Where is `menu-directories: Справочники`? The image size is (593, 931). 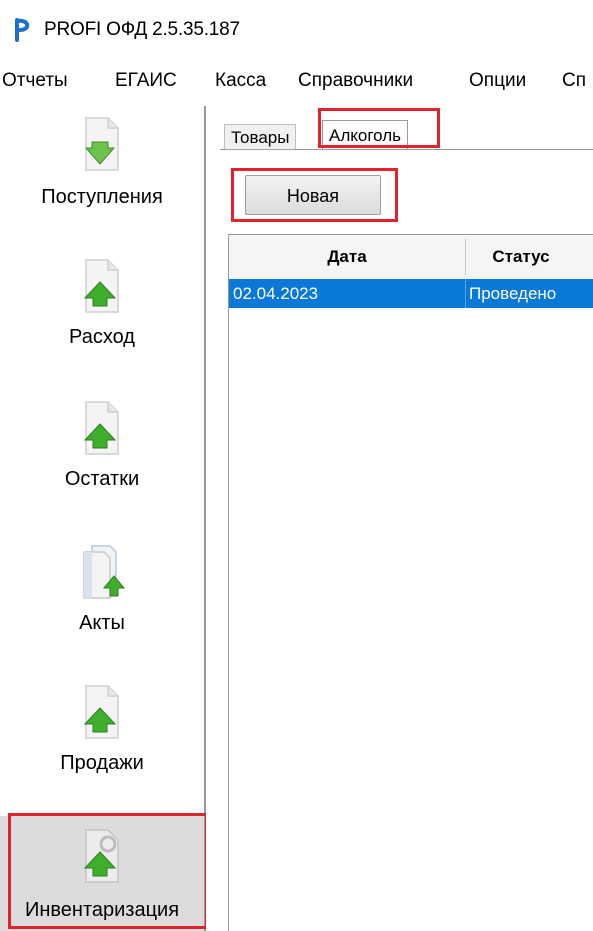 menu-directories: Справочники is located at coordinates (355, 81).